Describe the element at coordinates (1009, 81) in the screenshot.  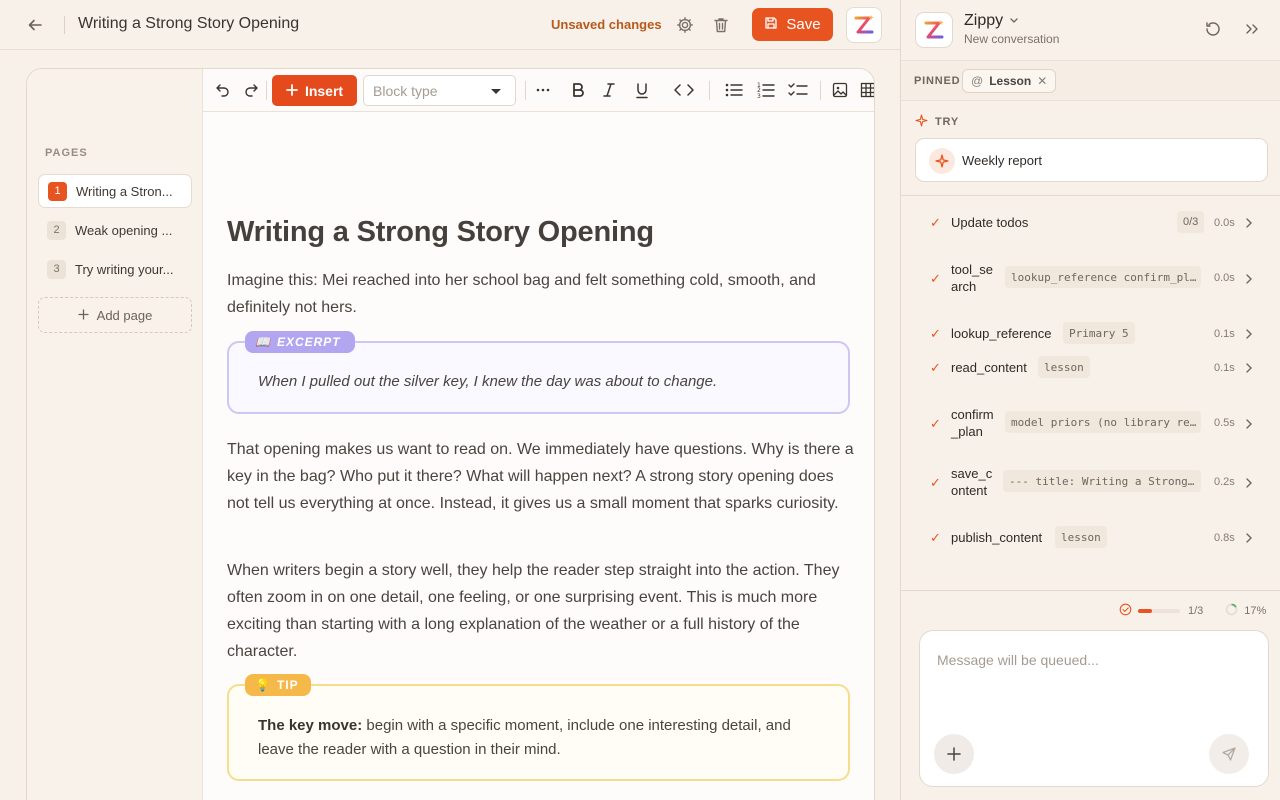
I see `pinned-chip: @ Lesson ✕` at that location.